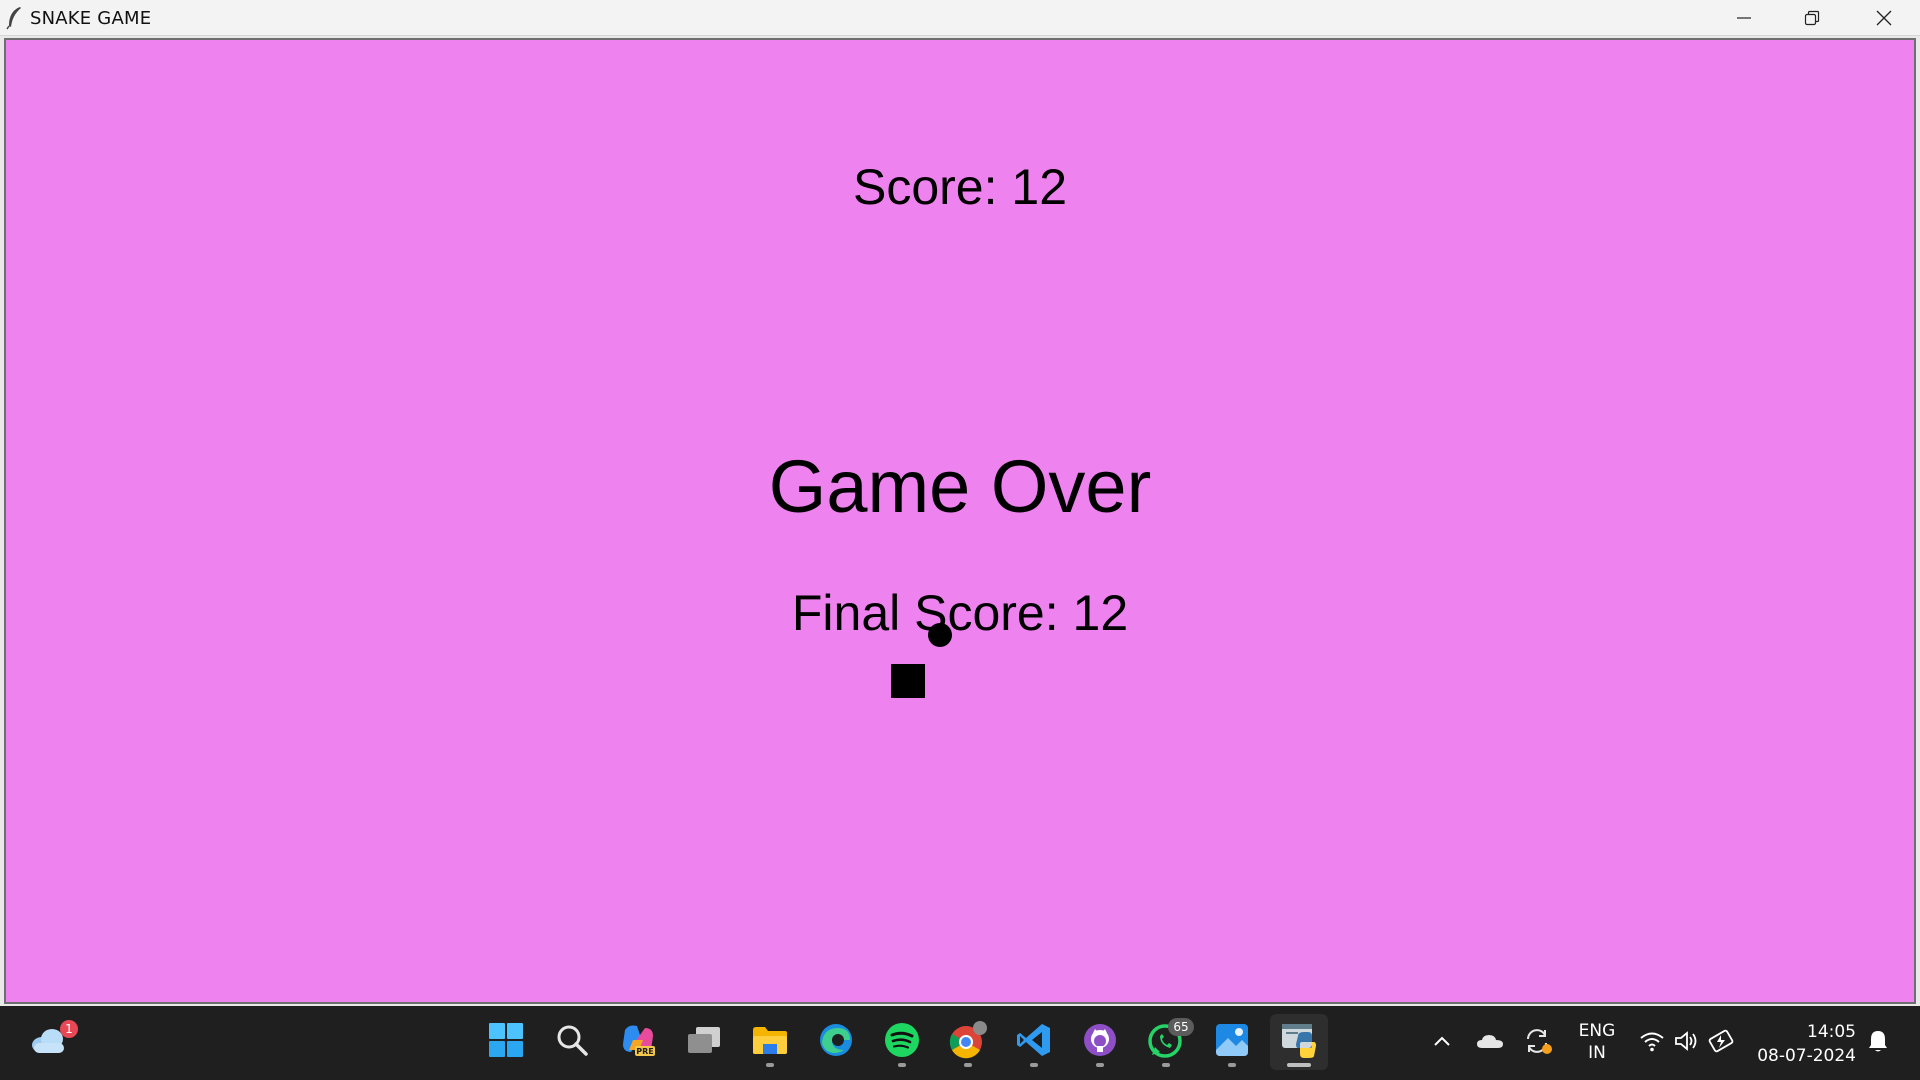 The width and height of the screenshot is (1920, 1080). I want to click on language-indicator: ENG IN, so click(1597, 1042).